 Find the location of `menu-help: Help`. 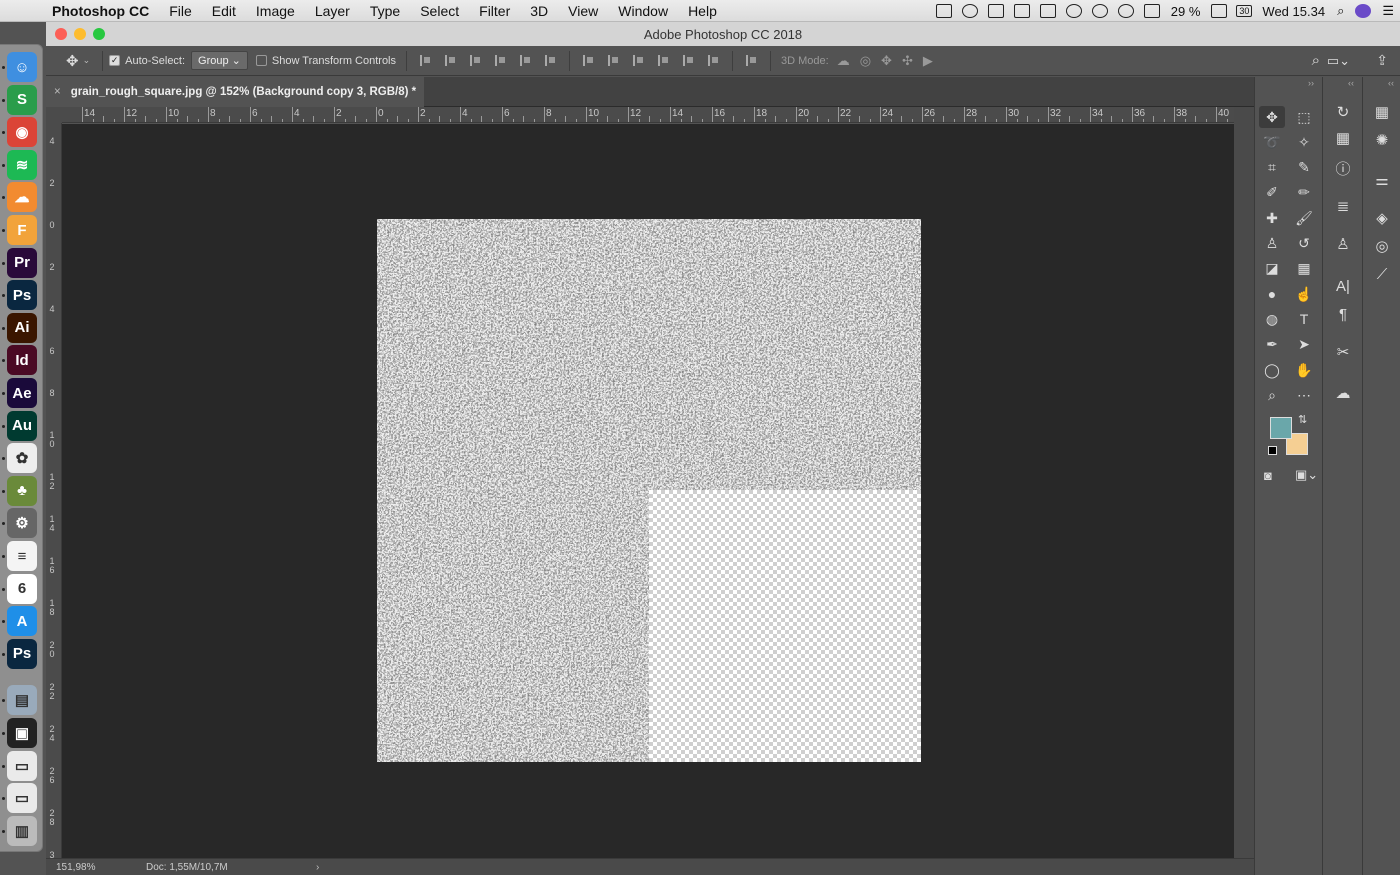

menu-help: Help is located at coordinates (702, 11).